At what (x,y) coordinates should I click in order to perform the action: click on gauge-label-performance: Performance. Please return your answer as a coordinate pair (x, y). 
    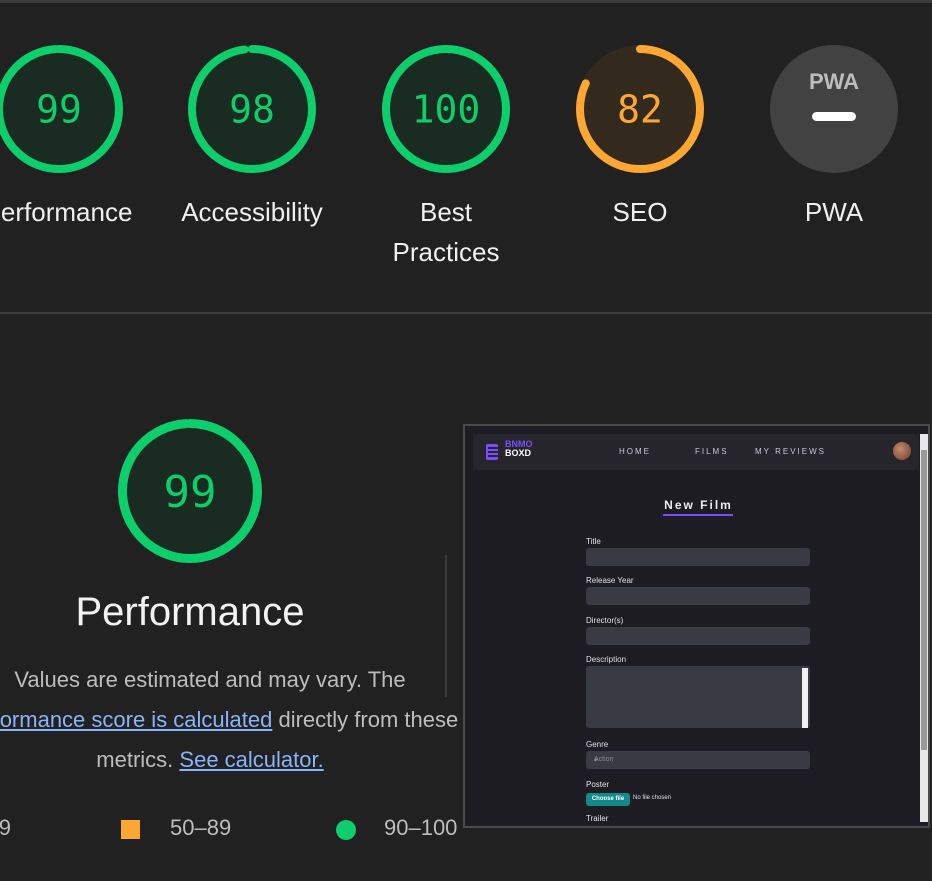
    Looking at the image, I should click on (66, 212).